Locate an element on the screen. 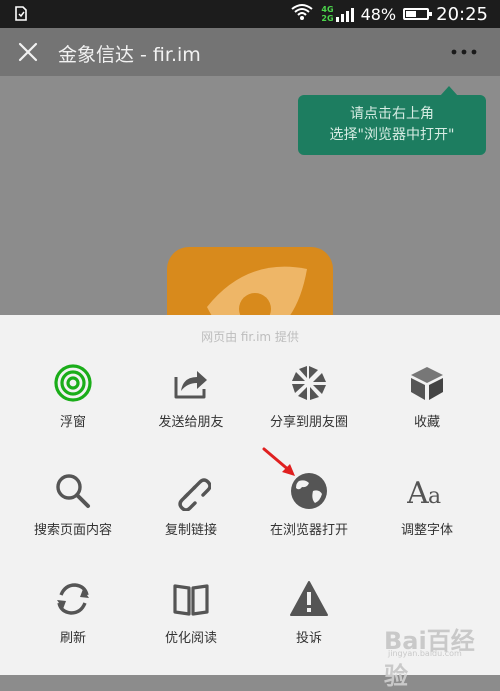 The height and width of the screenshot is (691, 500). clock: 20:25 is located at coordinates (462, 14).